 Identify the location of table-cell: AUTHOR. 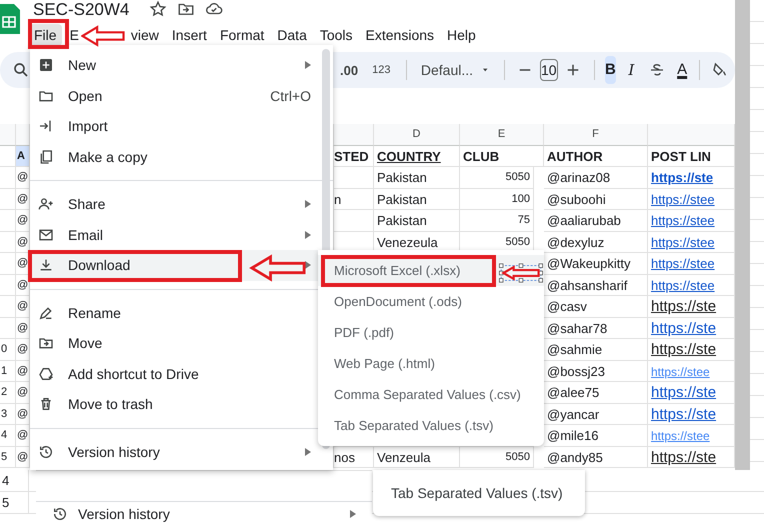
(596, 156).